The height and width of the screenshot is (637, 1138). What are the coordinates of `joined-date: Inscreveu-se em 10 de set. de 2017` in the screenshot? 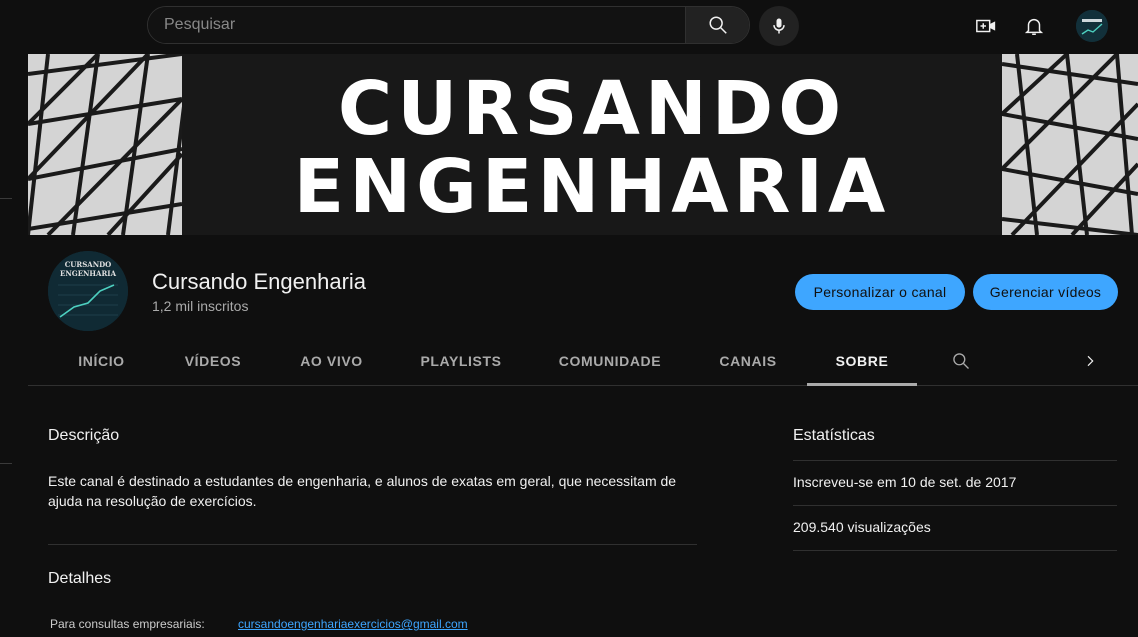 It's located at (905, 482).